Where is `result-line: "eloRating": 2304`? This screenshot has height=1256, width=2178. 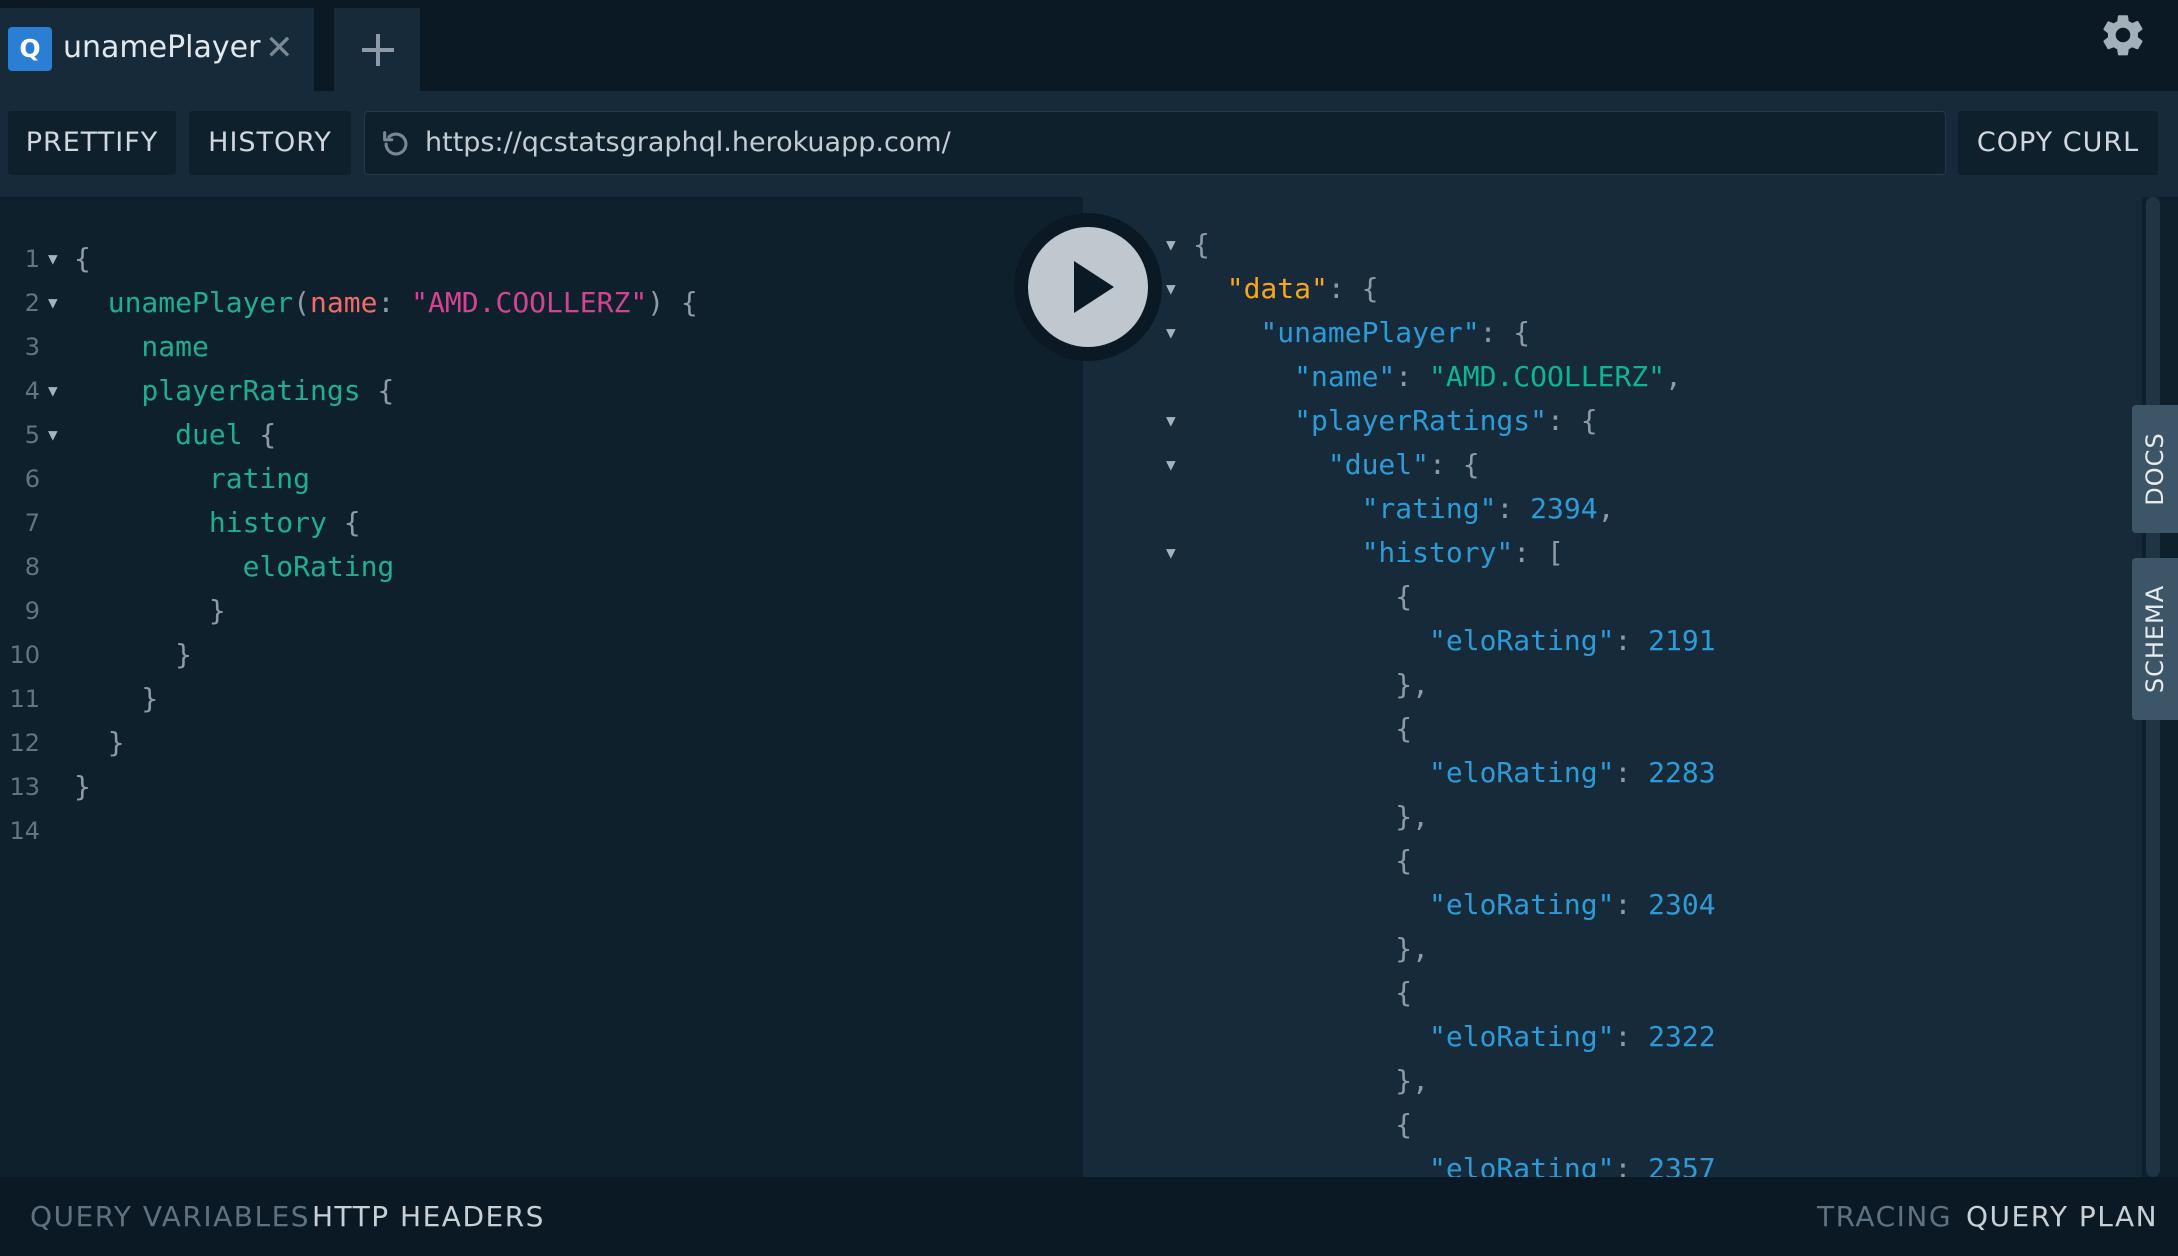
result-line: "eloRating": 2304 is located at coordinates (1612, 905).